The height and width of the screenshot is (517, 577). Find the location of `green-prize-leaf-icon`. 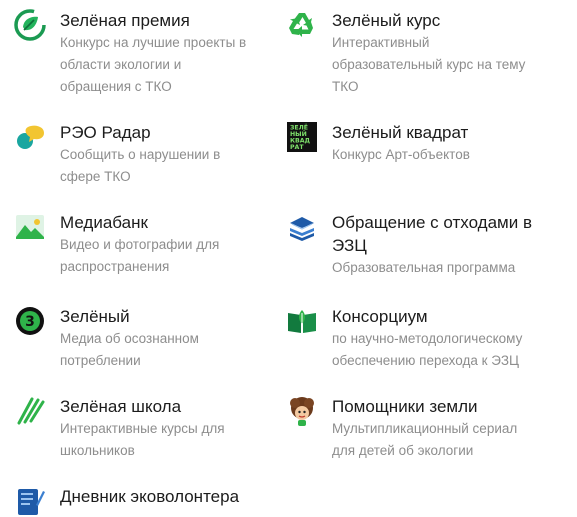

green-prize-leaf-icon is located at coordinates (30, 25).